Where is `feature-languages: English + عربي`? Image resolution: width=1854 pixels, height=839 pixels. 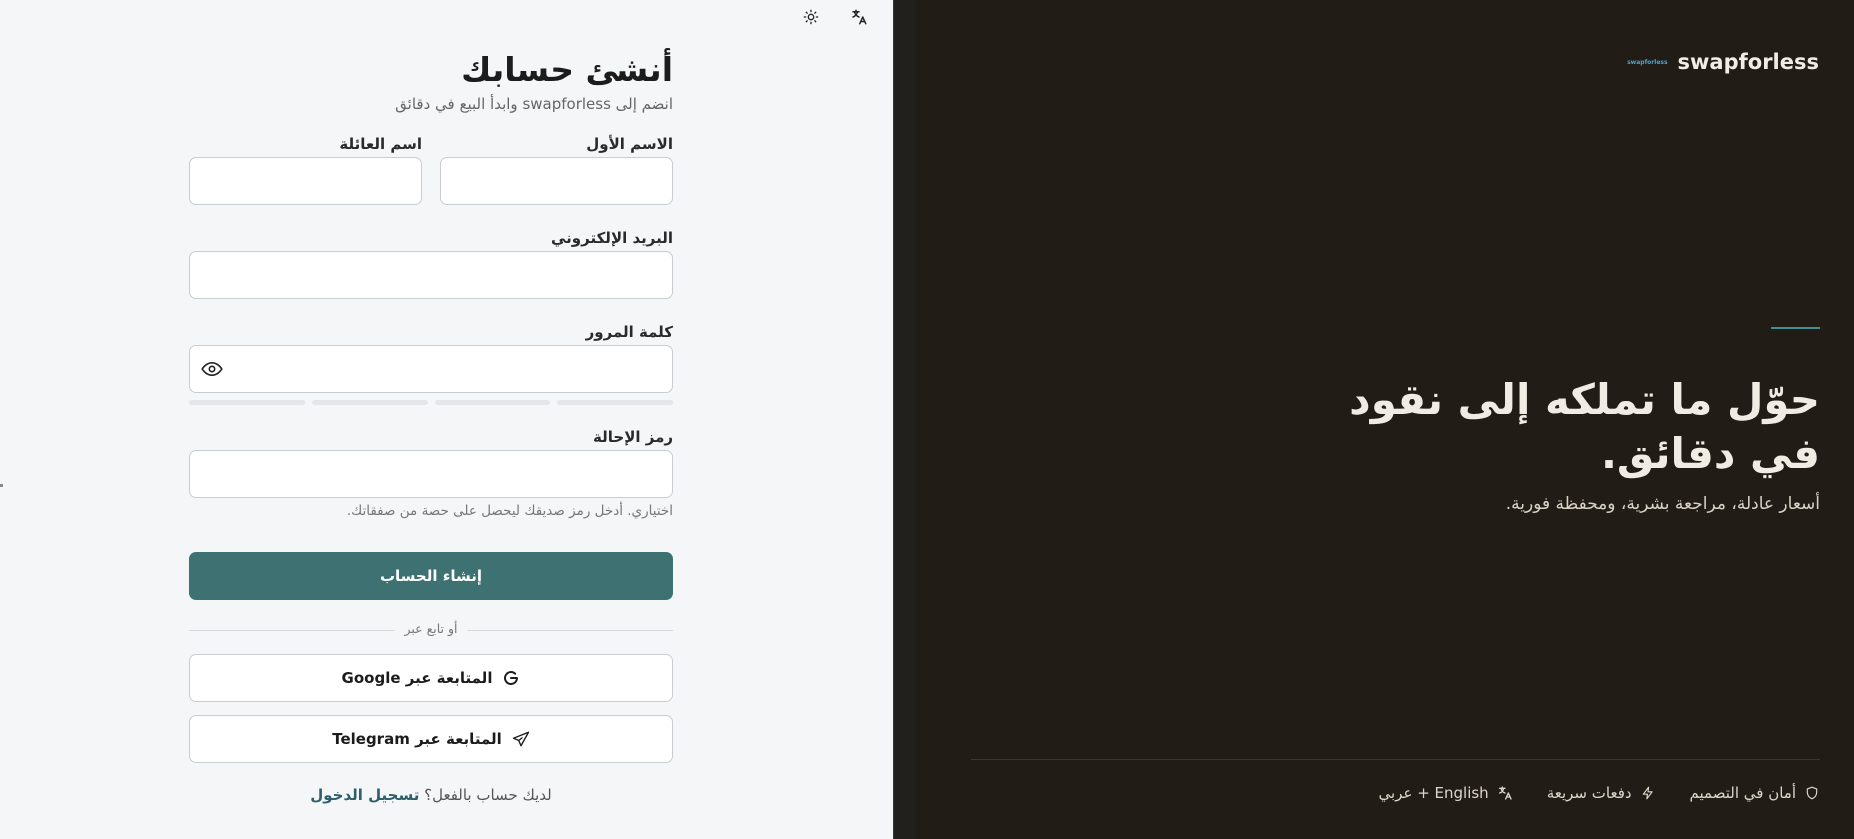
feature-languages: English + عربي is located at coordinates (1446, 793).